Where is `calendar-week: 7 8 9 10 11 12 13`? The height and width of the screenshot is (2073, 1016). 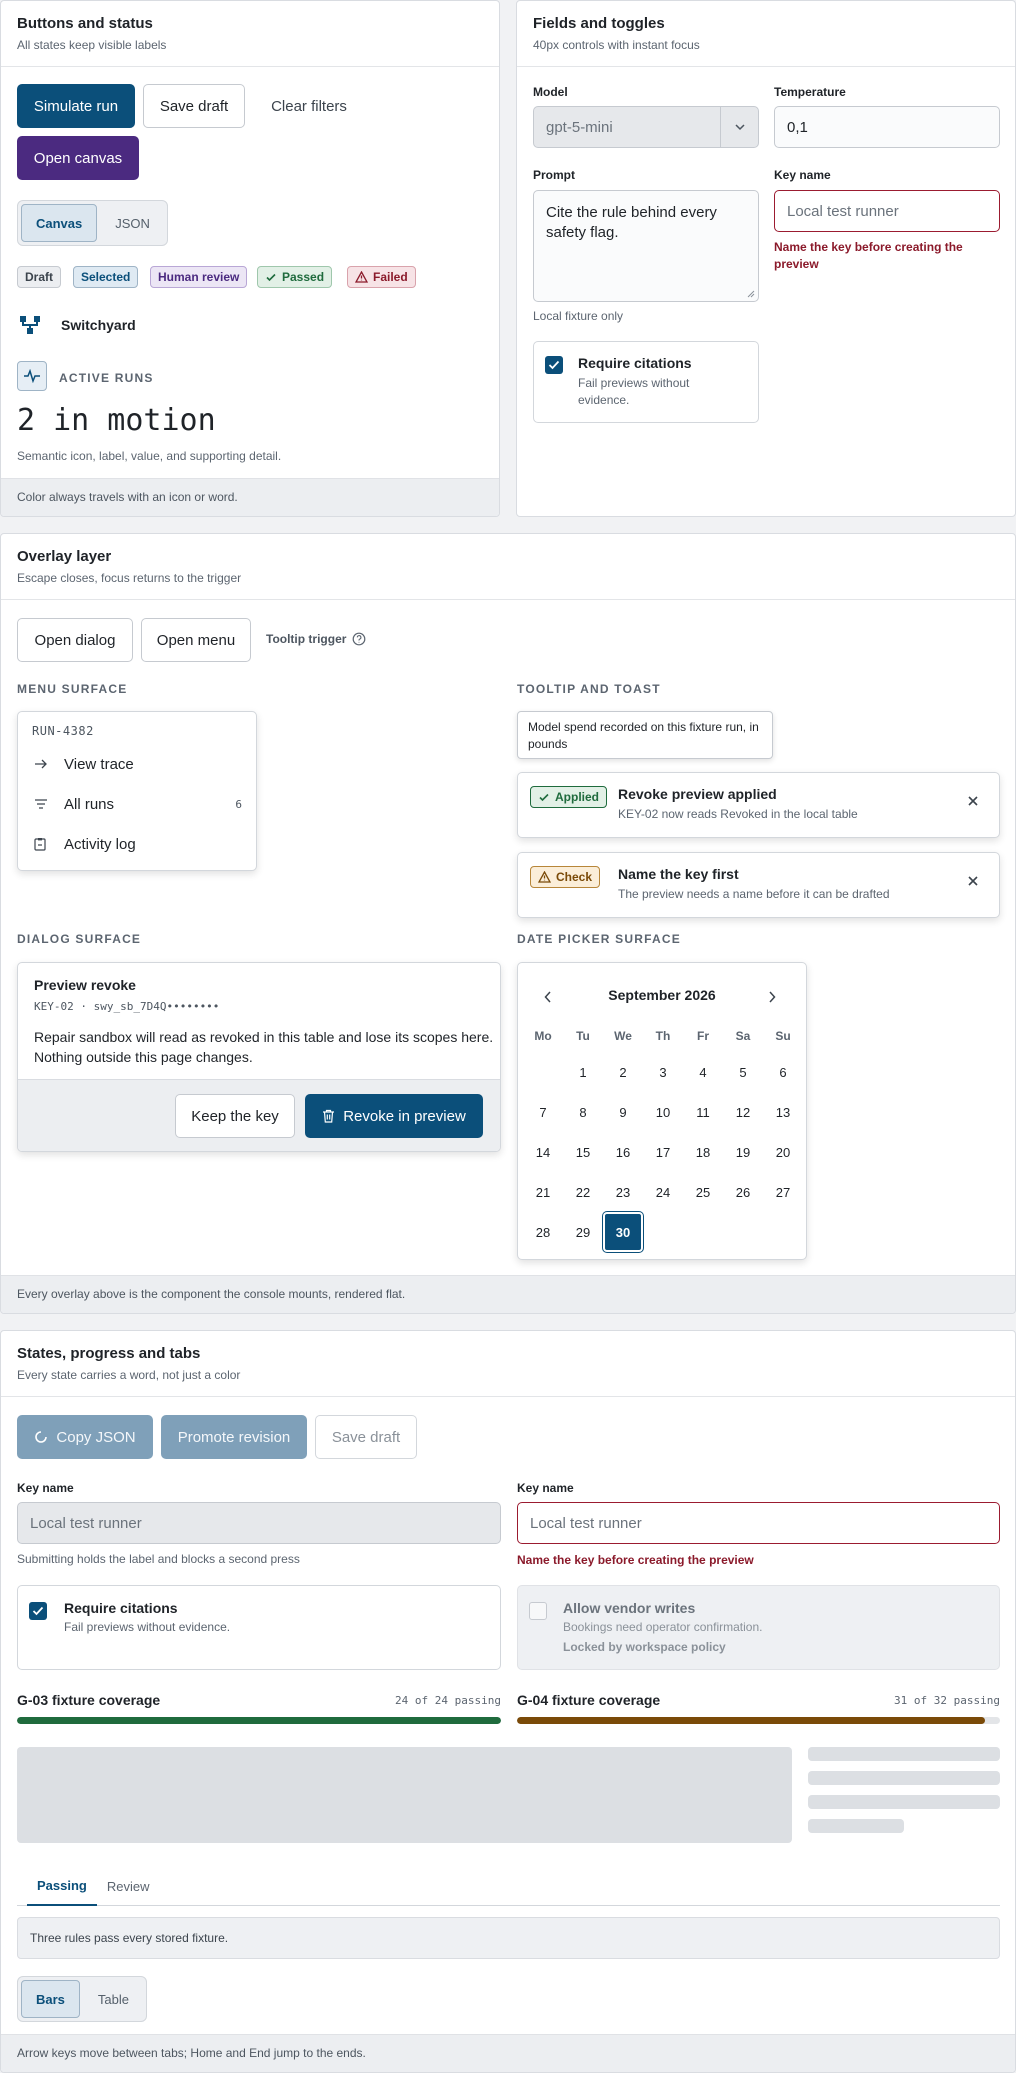
calendar-week: 7 8 9 10 11 12 13 is located at coordinates (663, 1112).